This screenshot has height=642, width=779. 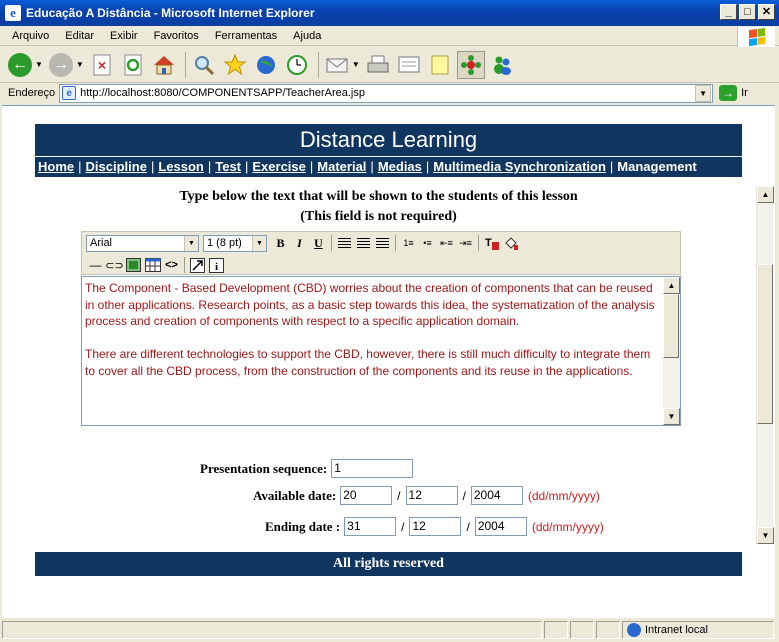 I want to click on horizontal-rule-icon: —, so click(x=95, y=265).